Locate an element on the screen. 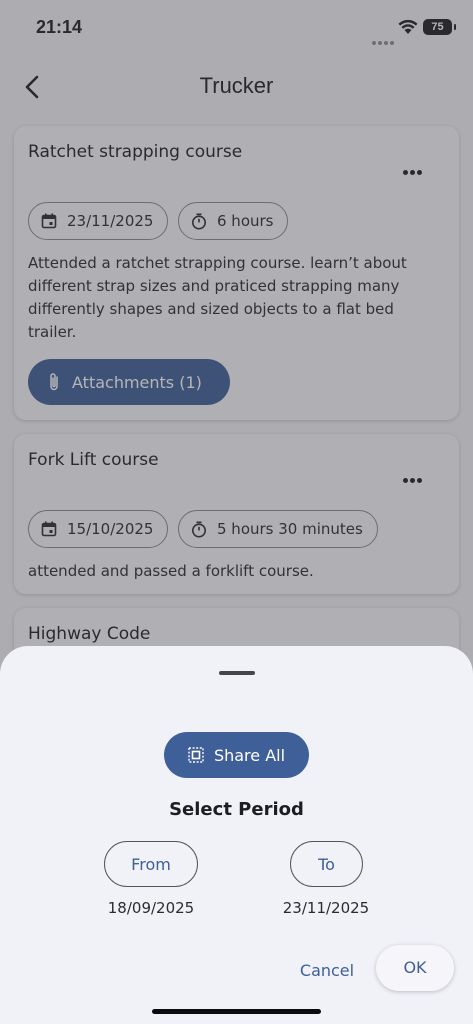 The height and width of the screenshot is (1024, 473). drag-handle is located at coordinates (237, 673).